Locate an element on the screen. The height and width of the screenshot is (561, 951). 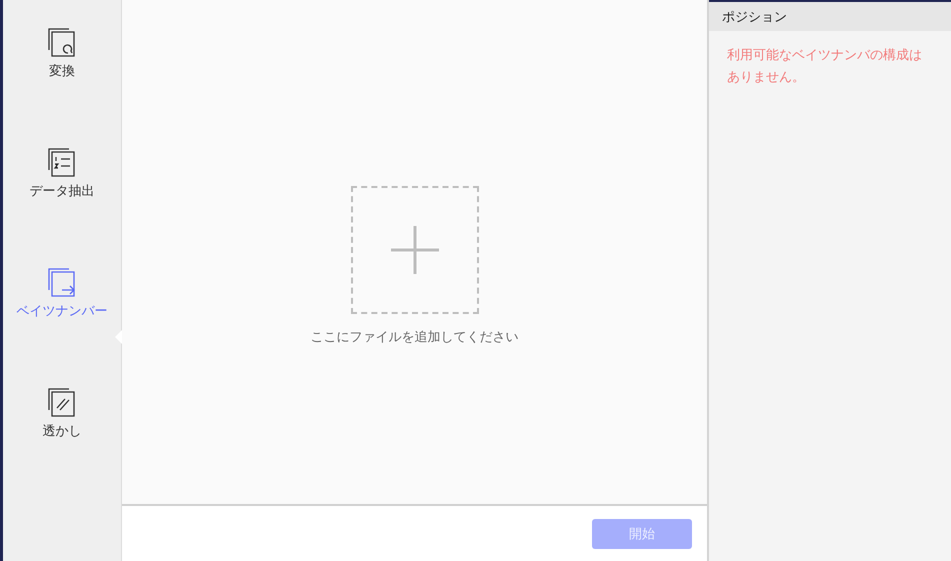
add-file-box is located at coordinates (414, 250).